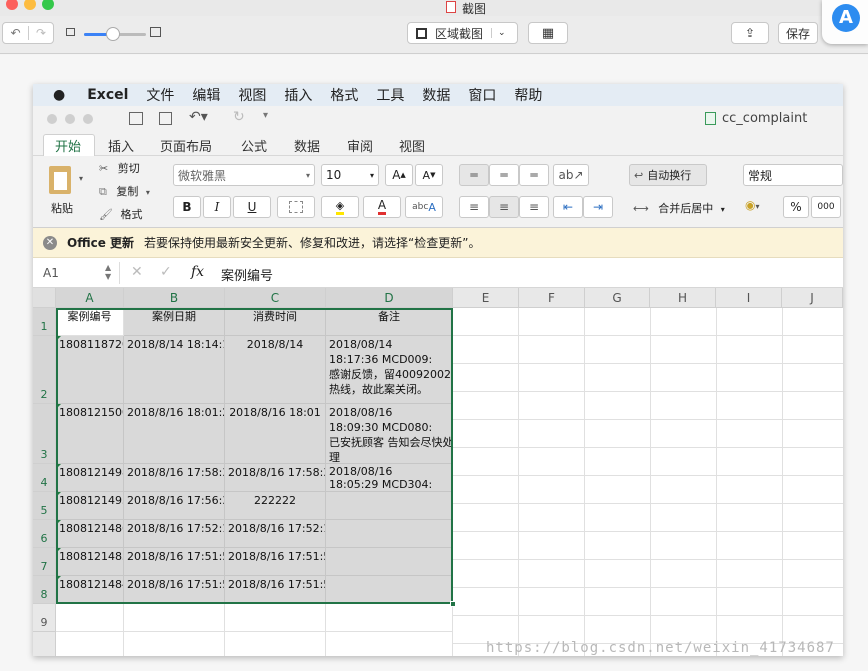  What do you see at coordinates (571, 175) in the screenshot?
I see `orientation-button: ab↗` at bounding box center [571, 175].